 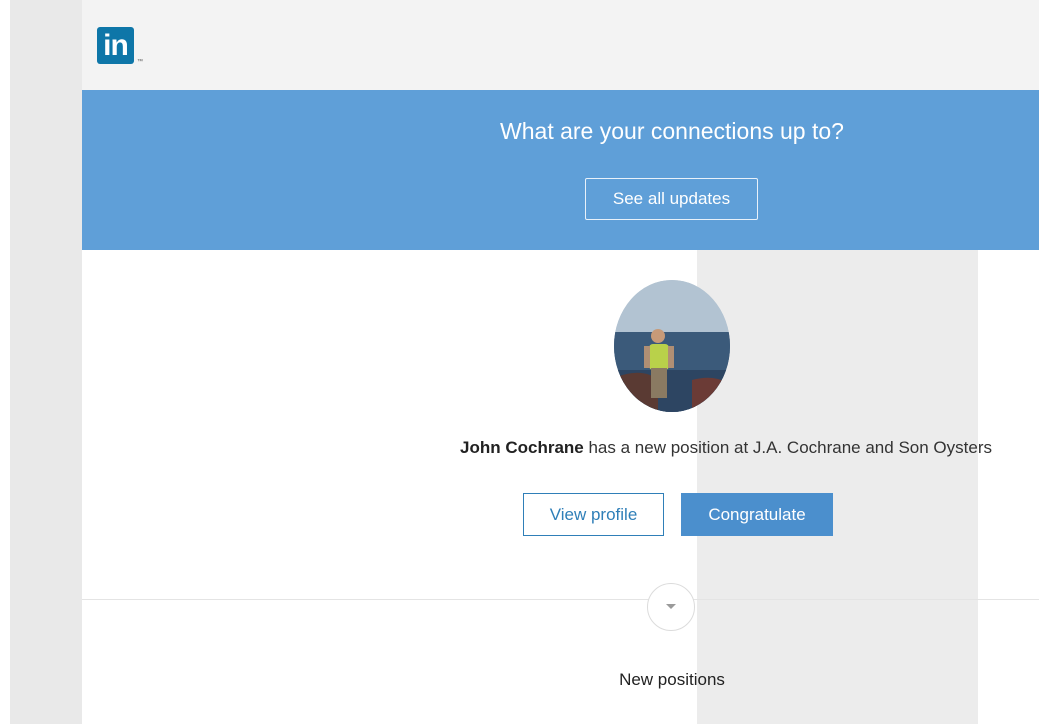 What do you see at coordinates (560, 45) in the screenshot?
I see `header-bar` at bounding box center [560, 45].